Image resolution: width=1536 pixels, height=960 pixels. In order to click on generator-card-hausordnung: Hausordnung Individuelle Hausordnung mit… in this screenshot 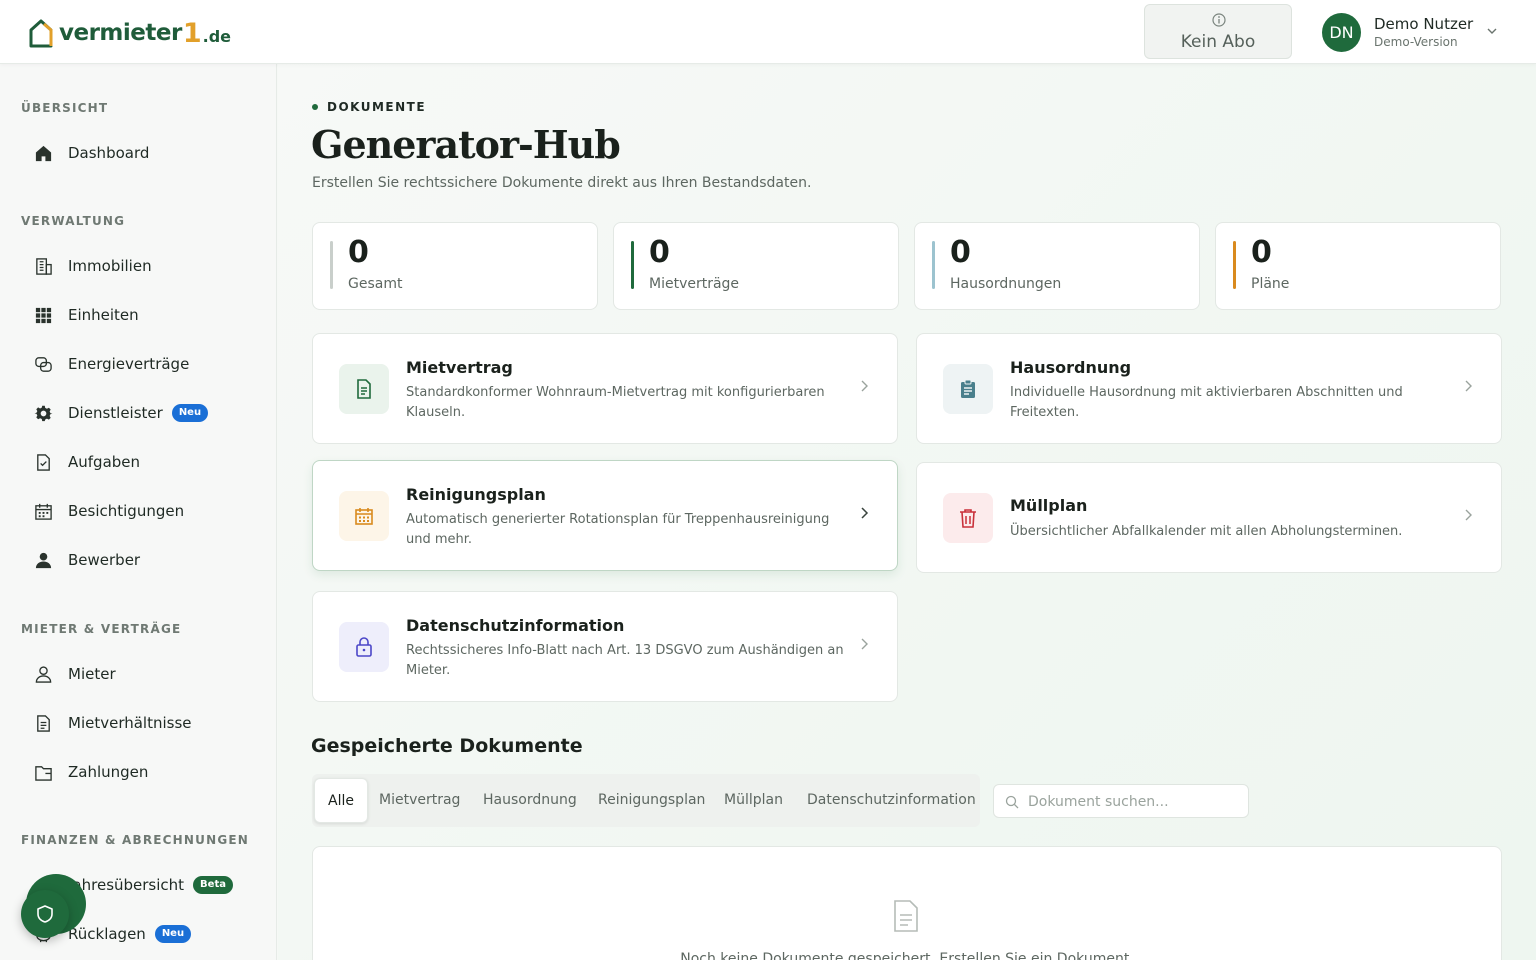, I will do `click(1209, 388)`.